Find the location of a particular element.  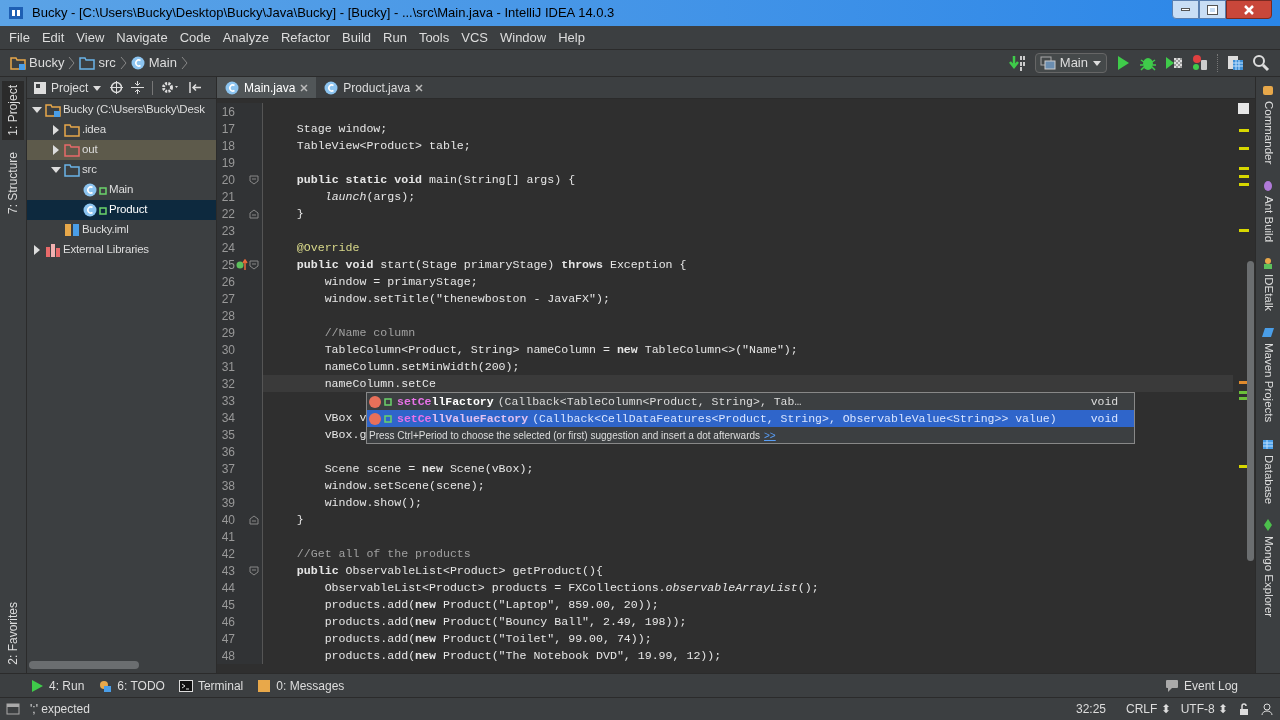

tool-window-tab: Ant Build is located at coordinates (1268, 210).